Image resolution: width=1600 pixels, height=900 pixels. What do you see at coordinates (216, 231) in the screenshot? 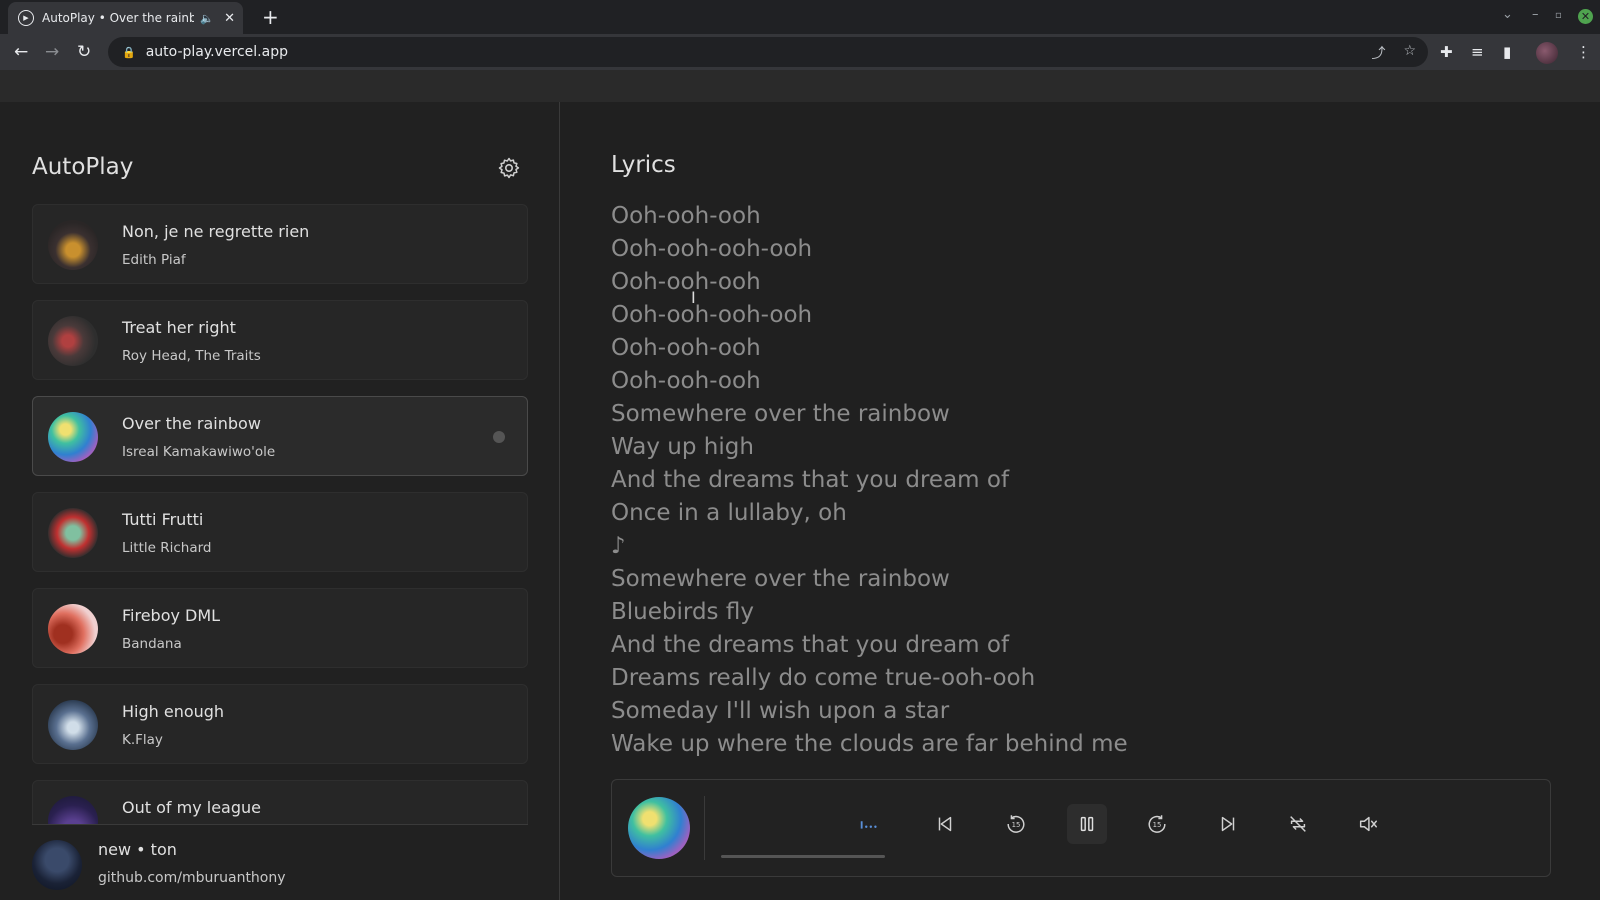
I see `song-name: Non, je ne regrette rien` at bounding box center [216, 231].